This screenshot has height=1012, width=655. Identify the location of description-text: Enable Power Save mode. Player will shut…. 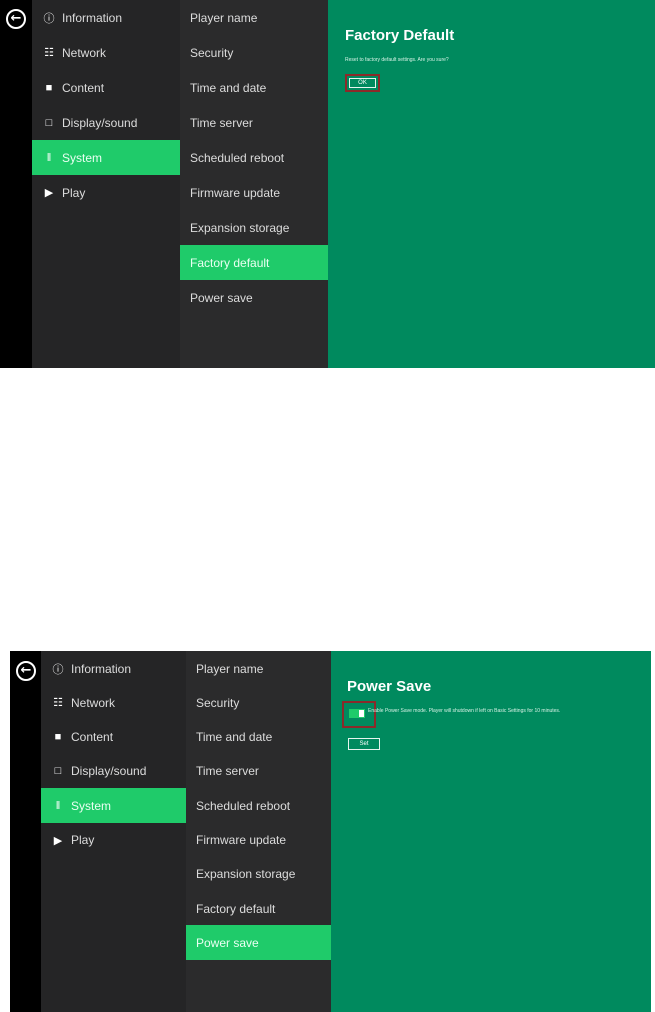
(464, 711).